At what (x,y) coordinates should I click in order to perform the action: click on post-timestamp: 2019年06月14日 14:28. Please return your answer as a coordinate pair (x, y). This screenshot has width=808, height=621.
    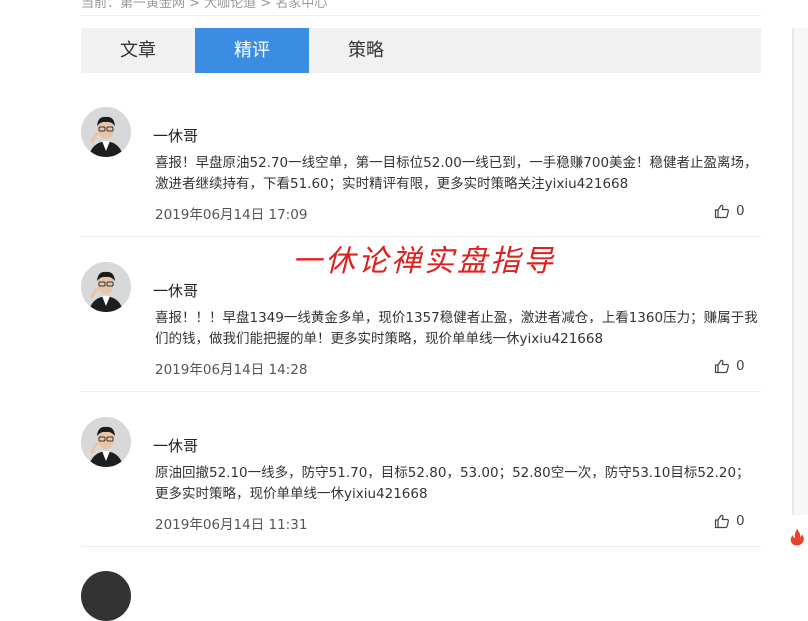
    Looking at the image, I should click on (231, 370).